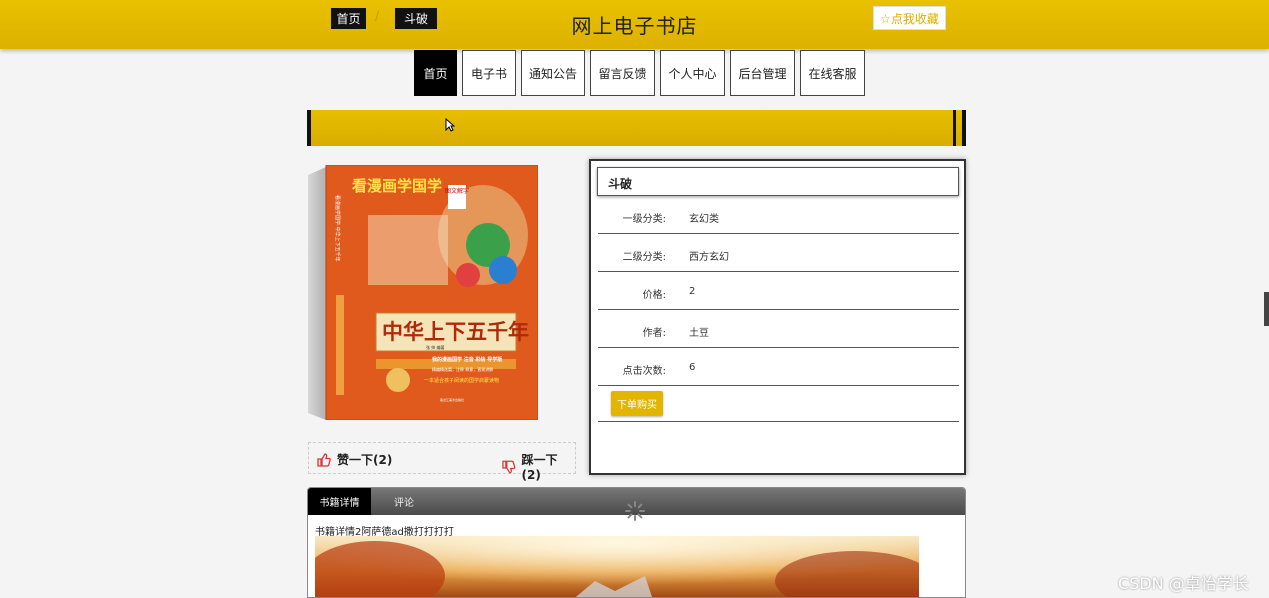 This screenshot has height=598, width=1269. Describe the element at coordinates (704, 219) in the screenshot. I see `info-value: 玄幻类` at that location.